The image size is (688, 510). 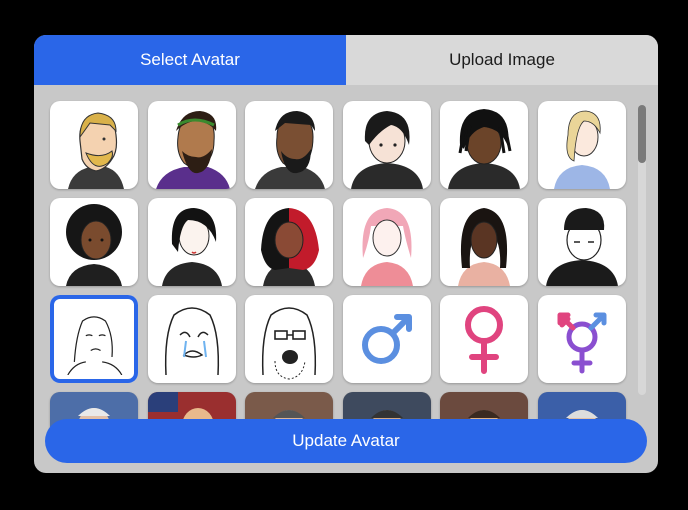 What do you see at coordinates (484, 247) in the screenshot?
I see `braids-girl-avatar` at bounding box center [484, 247].